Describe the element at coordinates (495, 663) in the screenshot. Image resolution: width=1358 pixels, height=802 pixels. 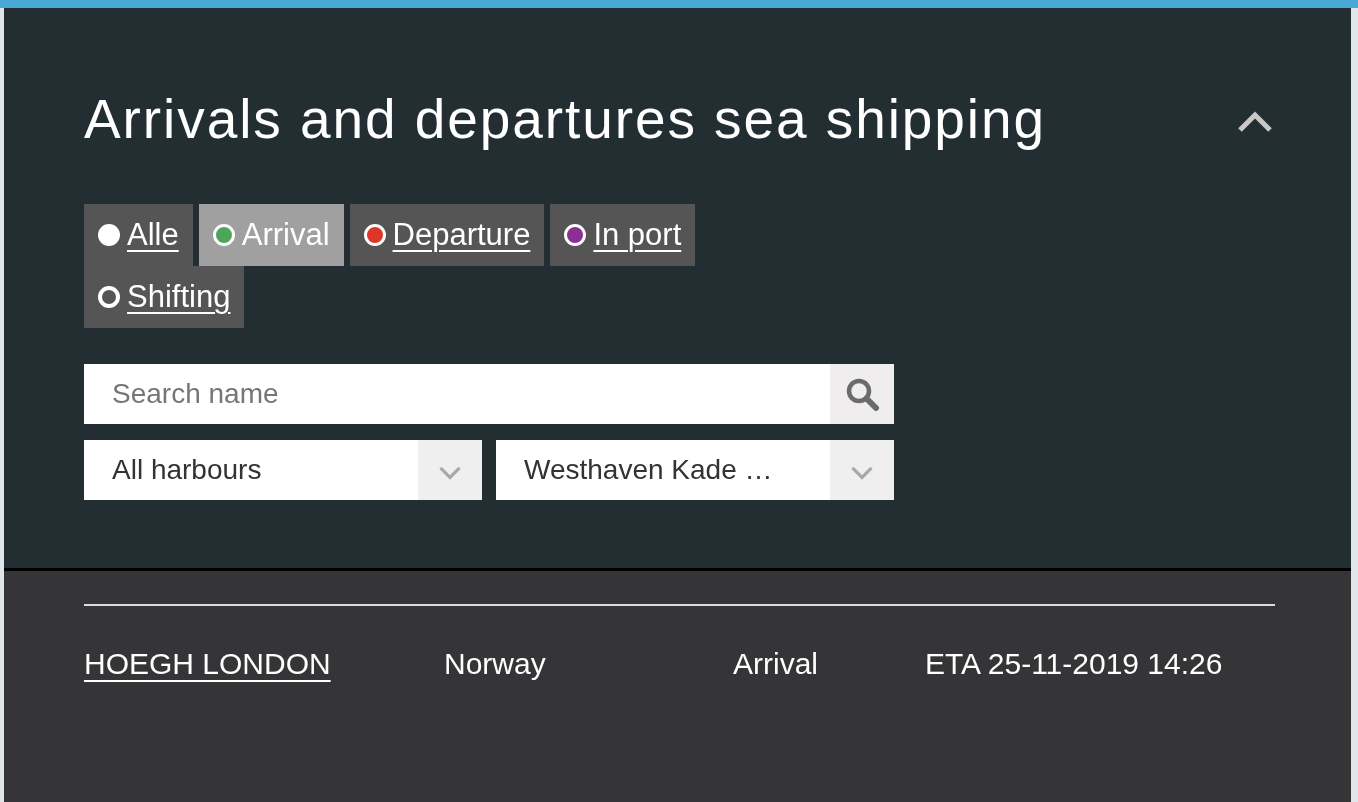
I see `vessel-country: Norway` at that location.